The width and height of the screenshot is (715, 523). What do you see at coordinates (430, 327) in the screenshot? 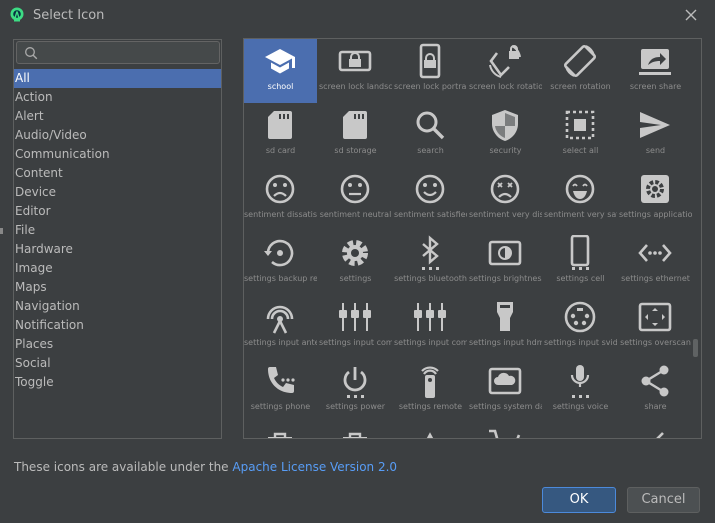
I see `icon-cell: settings input composite` at bounding box center [430, 327].